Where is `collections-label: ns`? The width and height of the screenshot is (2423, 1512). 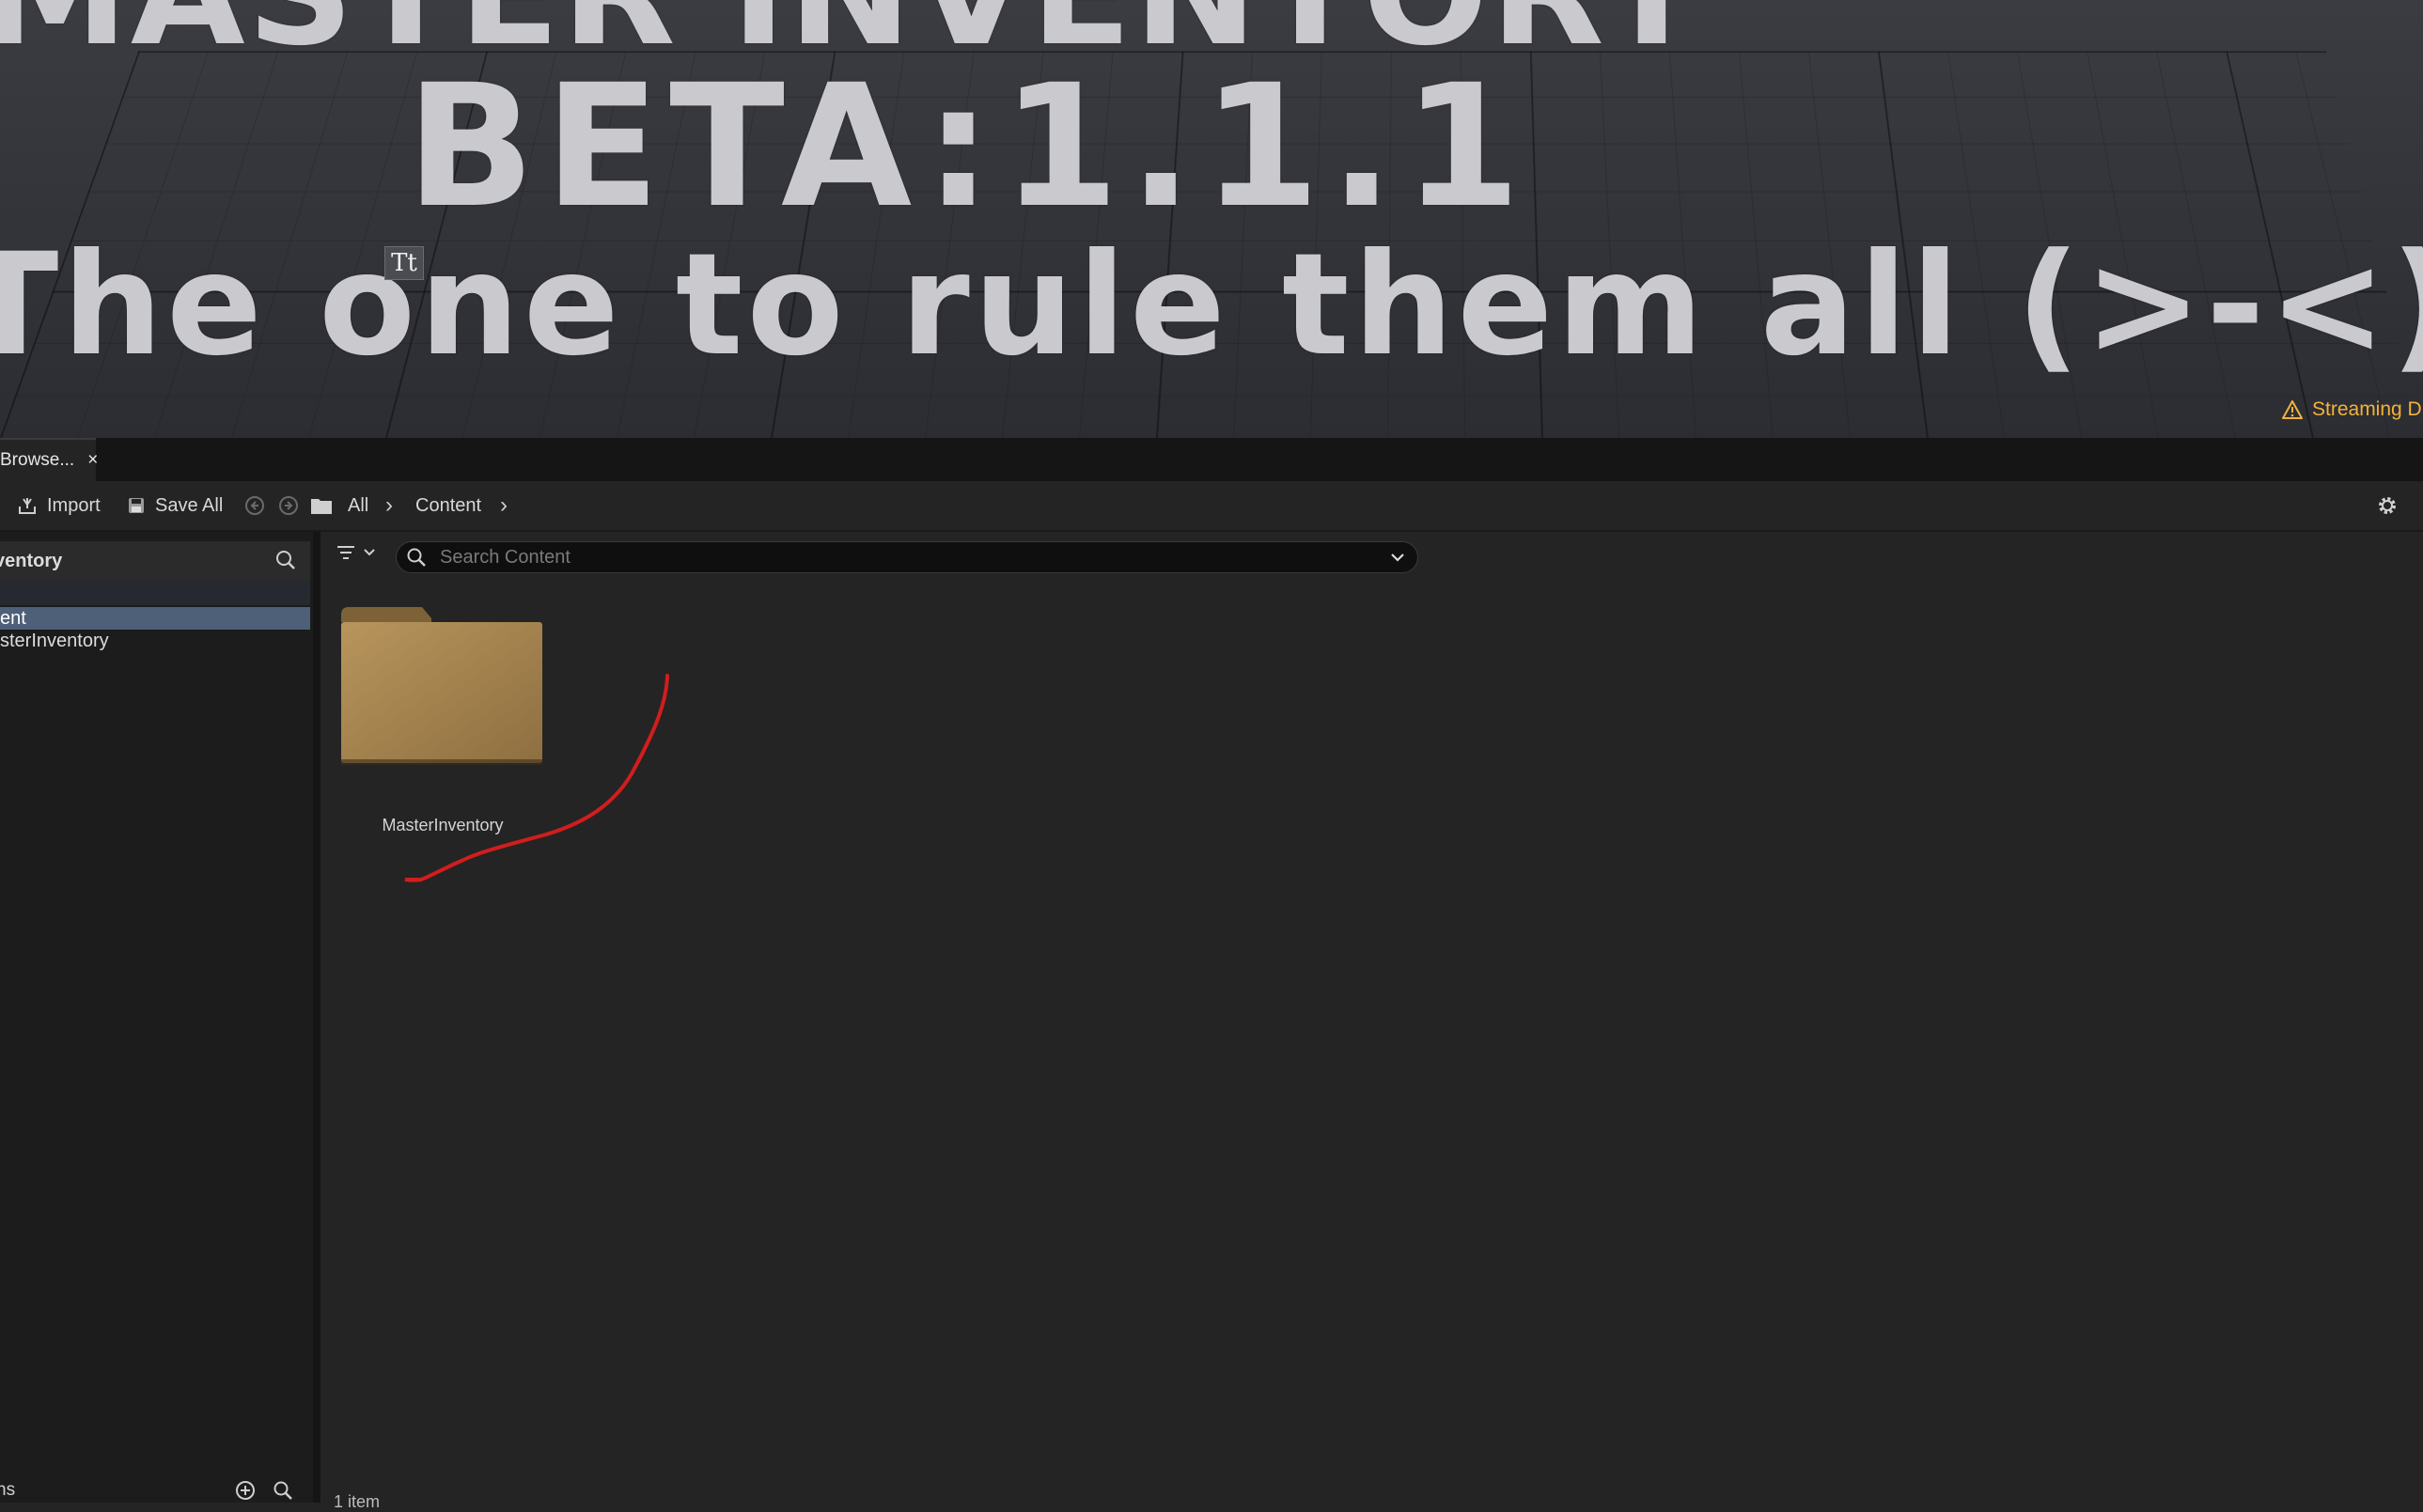
collections-label: ns is located at coordinates (8, 1490).